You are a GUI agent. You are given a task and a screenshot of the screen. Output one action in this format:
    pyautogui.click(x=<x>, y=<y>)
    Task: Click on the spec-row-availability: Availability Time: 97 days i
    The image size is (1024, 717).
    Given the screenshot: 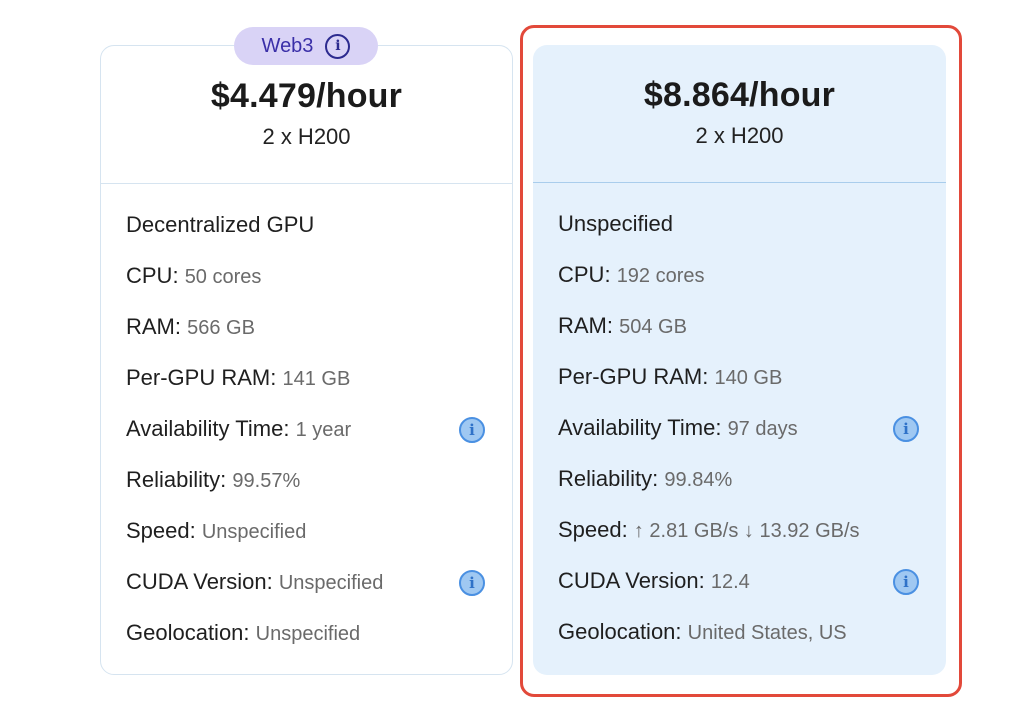 What is the action you would take?
    pyautogui.click(x=752, y=439)
    